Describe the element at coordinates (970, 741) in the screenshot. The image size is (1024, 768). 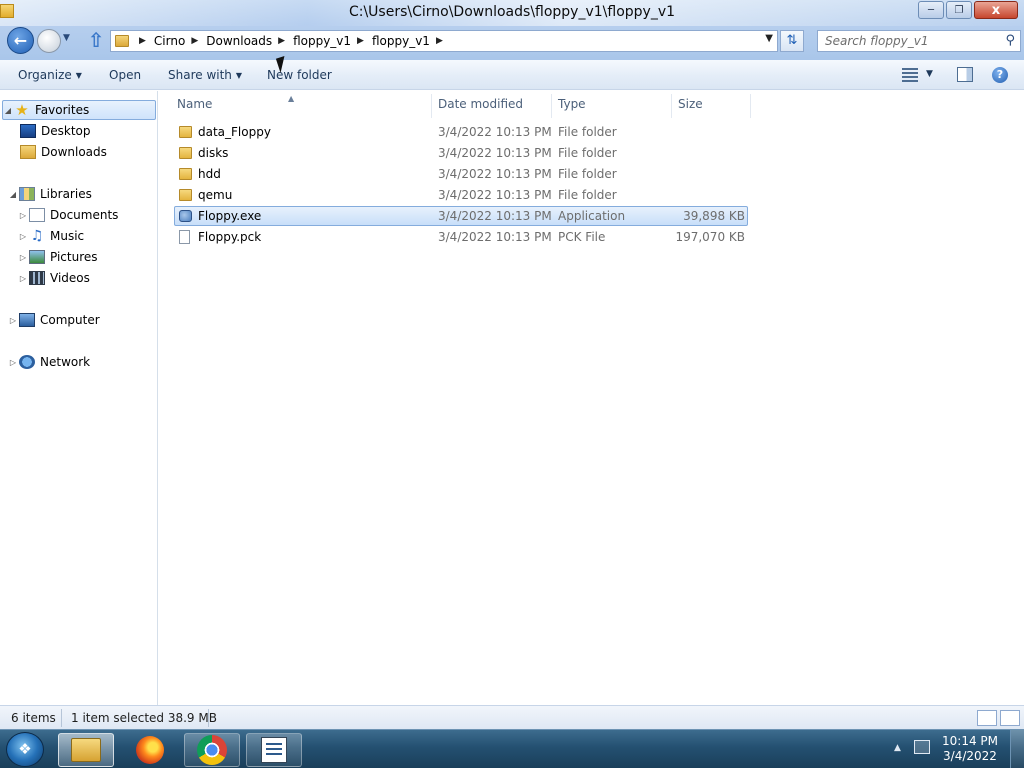
I see `clock-time: 10:14 PM` at that location.